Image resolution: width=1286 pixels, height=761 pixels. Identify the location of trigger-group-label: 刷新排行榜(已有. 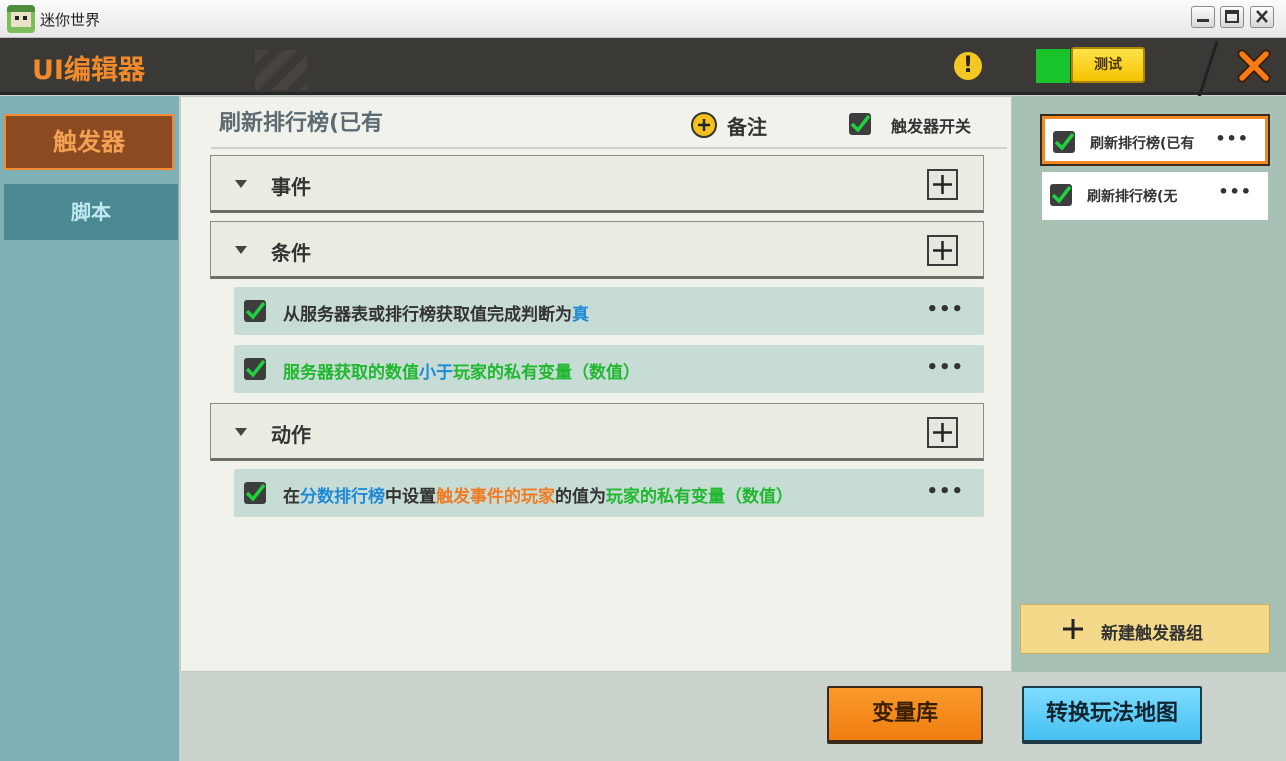
(1142, 144).